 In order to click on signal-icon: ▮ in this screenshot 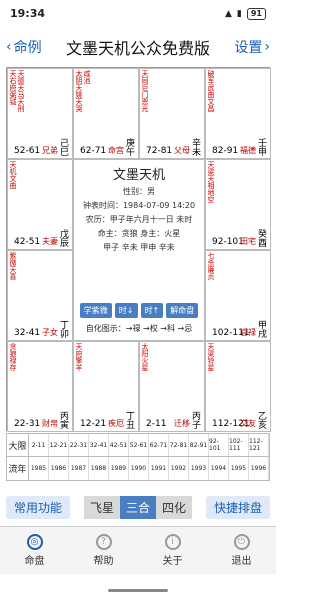, I will do `click(239, 13)`.